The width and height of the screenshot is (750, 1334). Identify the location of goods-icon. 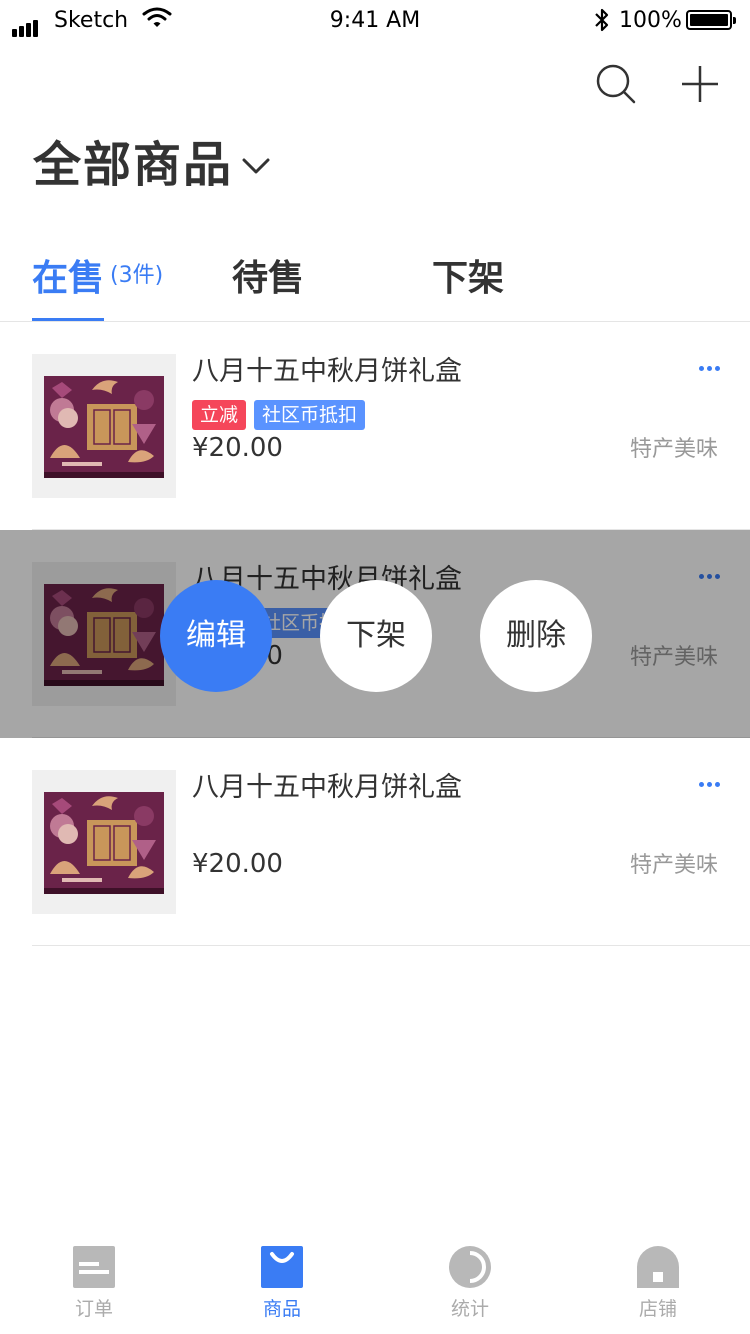
(282, 1267).